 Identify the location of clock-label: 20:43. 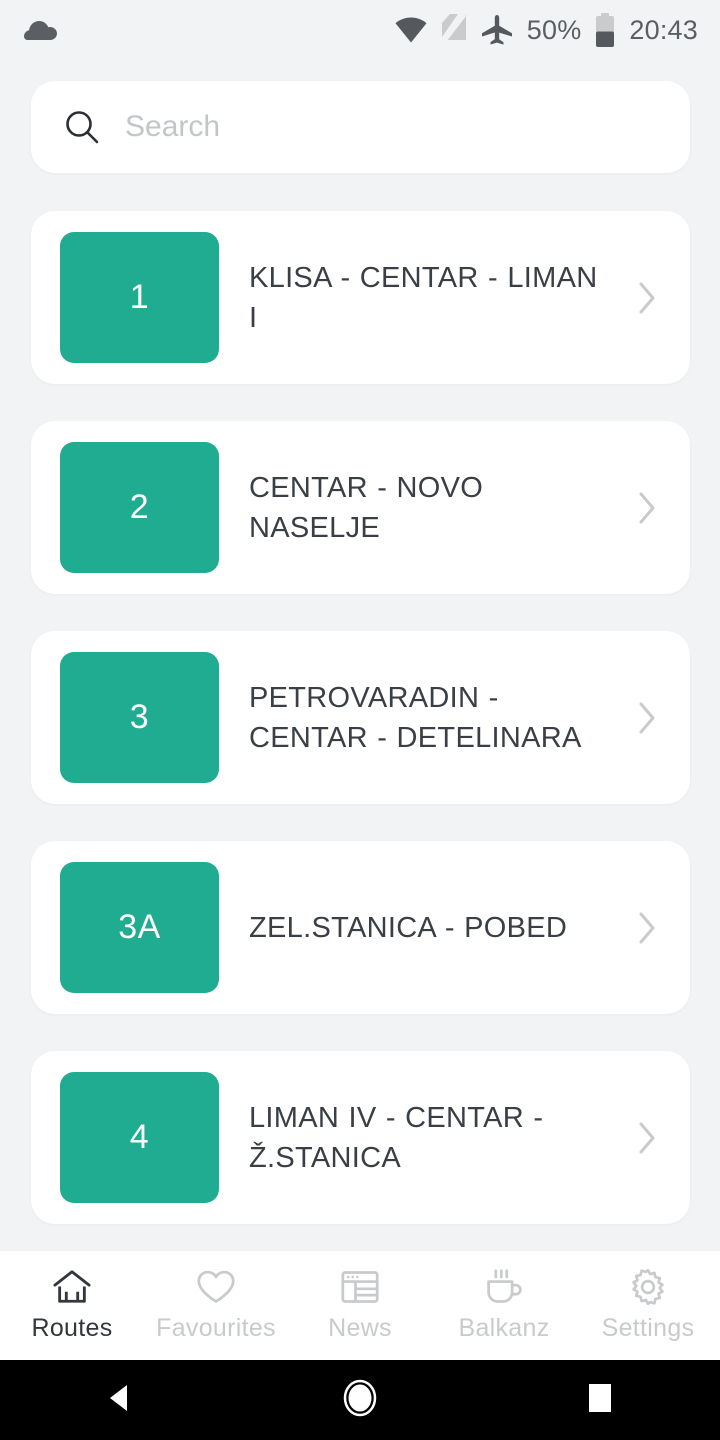
(663, 29).